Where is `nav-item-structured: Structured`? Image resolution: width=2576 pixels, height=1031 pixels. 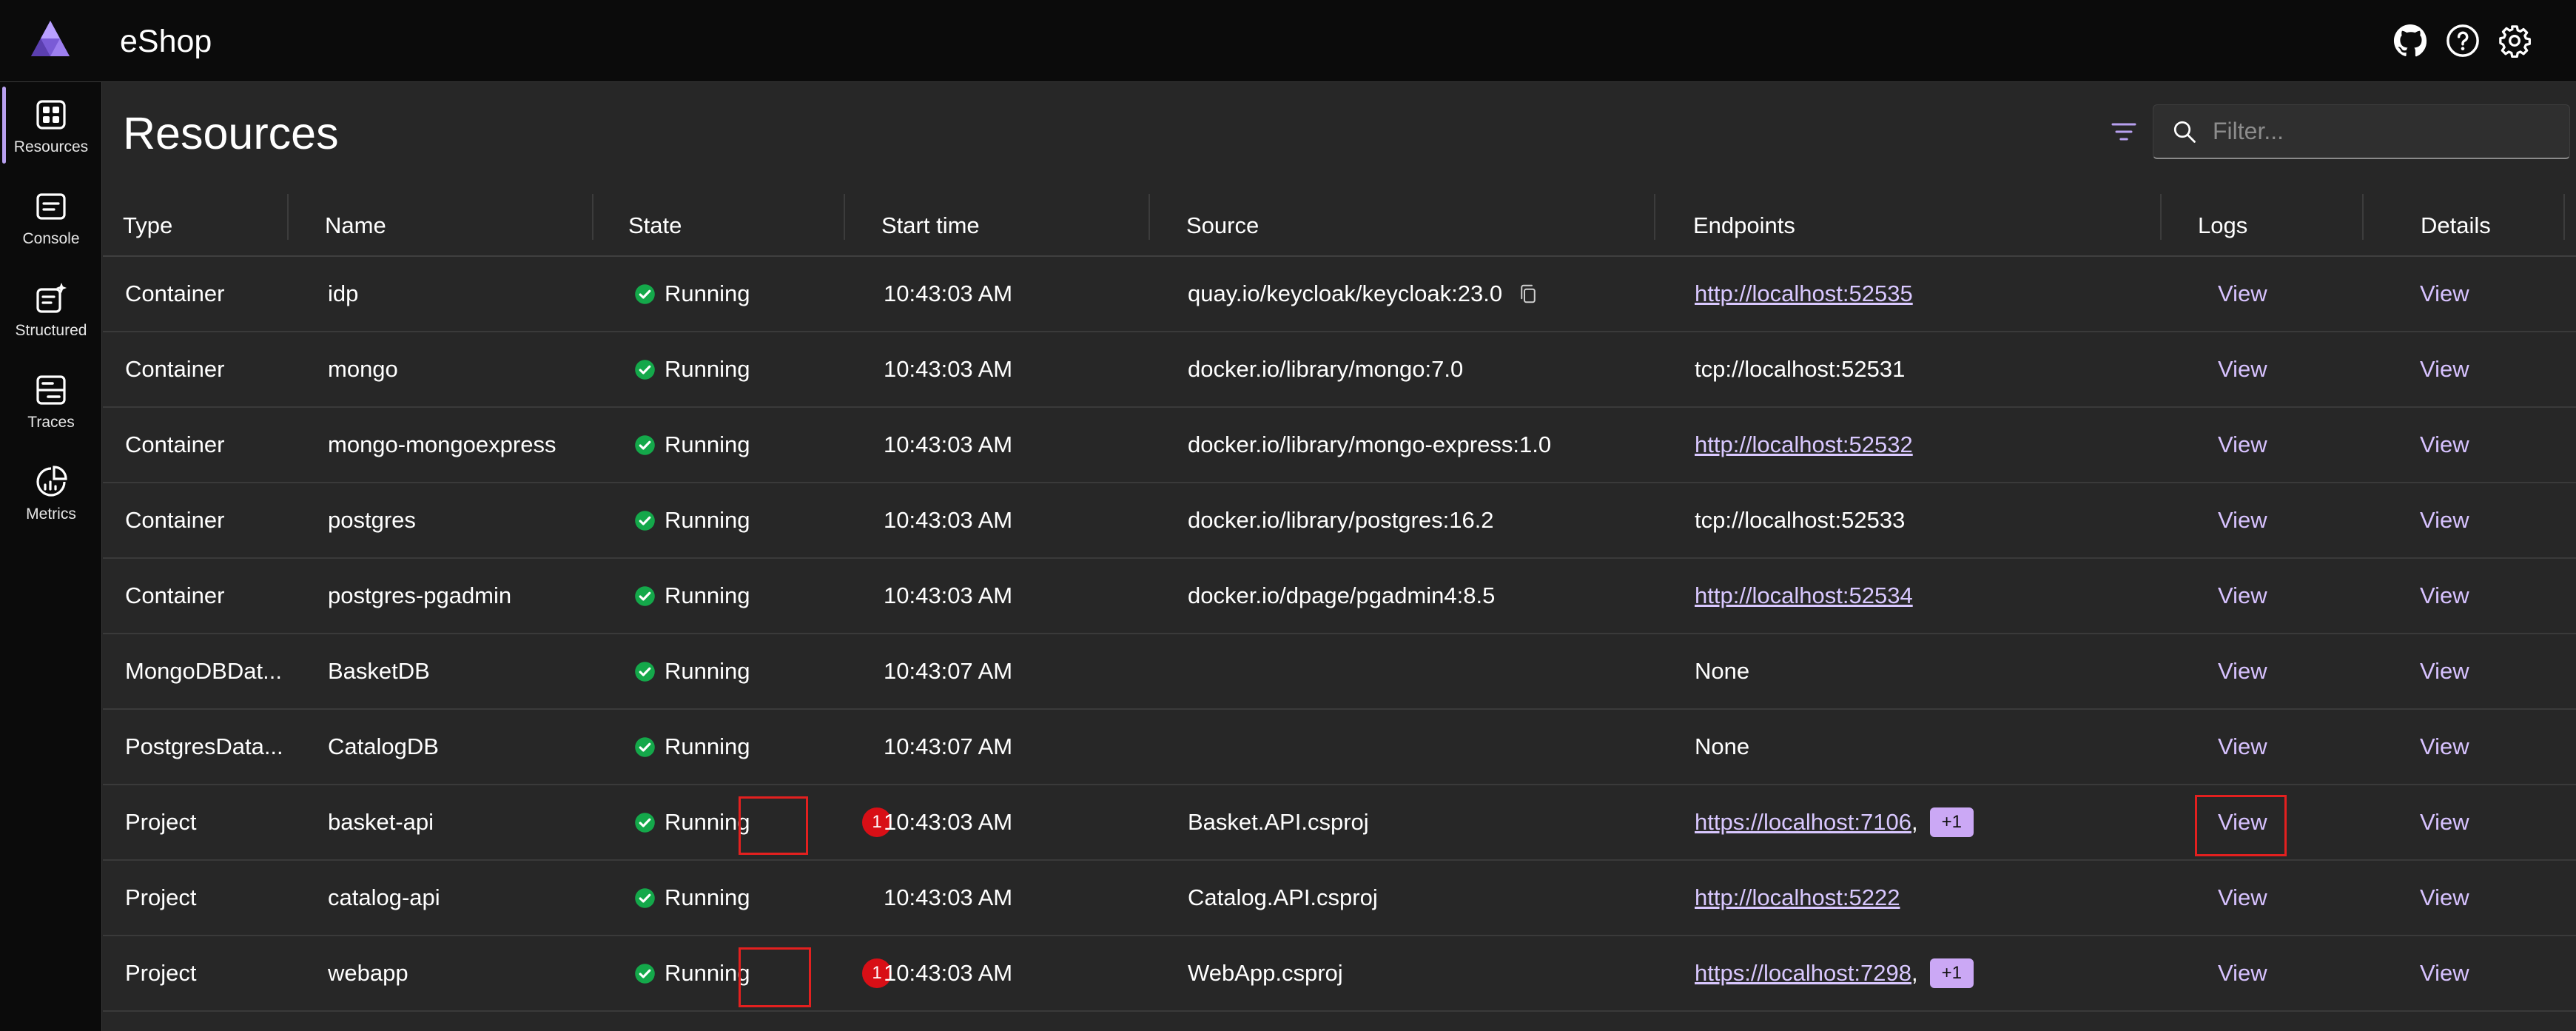 nav-item-structured: Structured is located at coordinates (51, 309).